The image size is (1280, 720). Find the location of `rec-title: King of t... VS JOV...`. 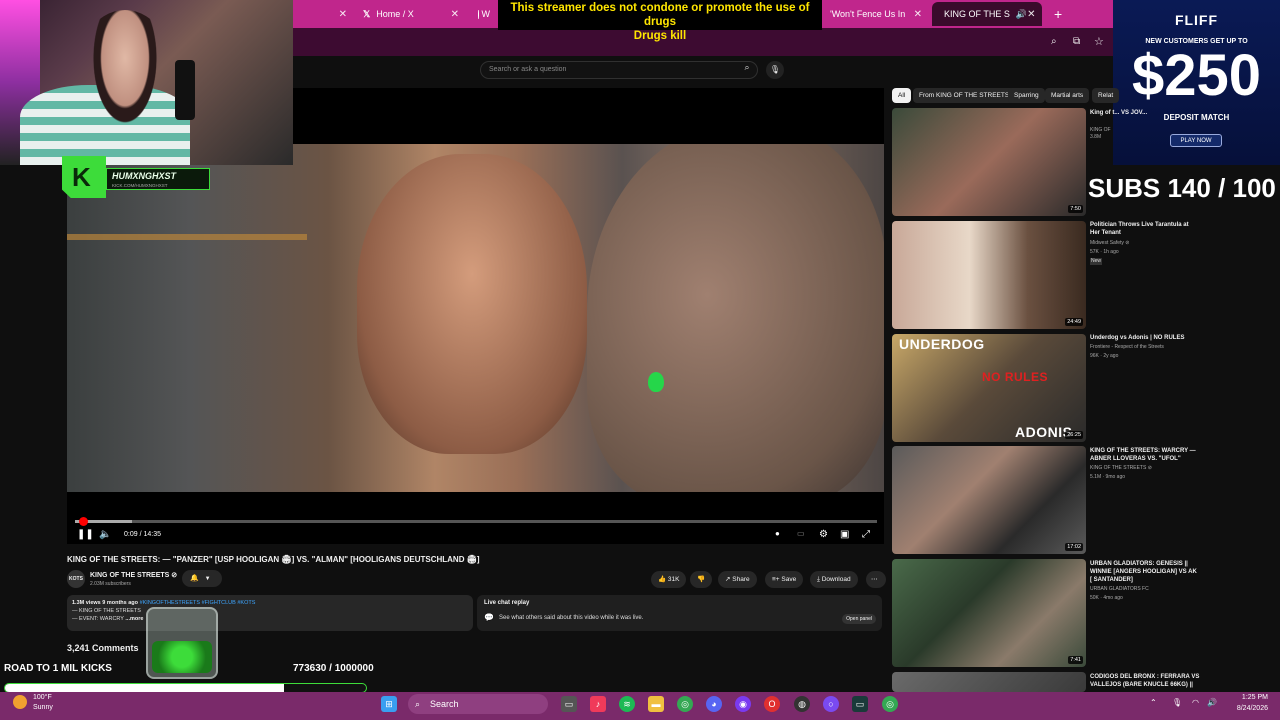

rec-title: King of t... VS JOV... is located at coordinates (1145, 113).